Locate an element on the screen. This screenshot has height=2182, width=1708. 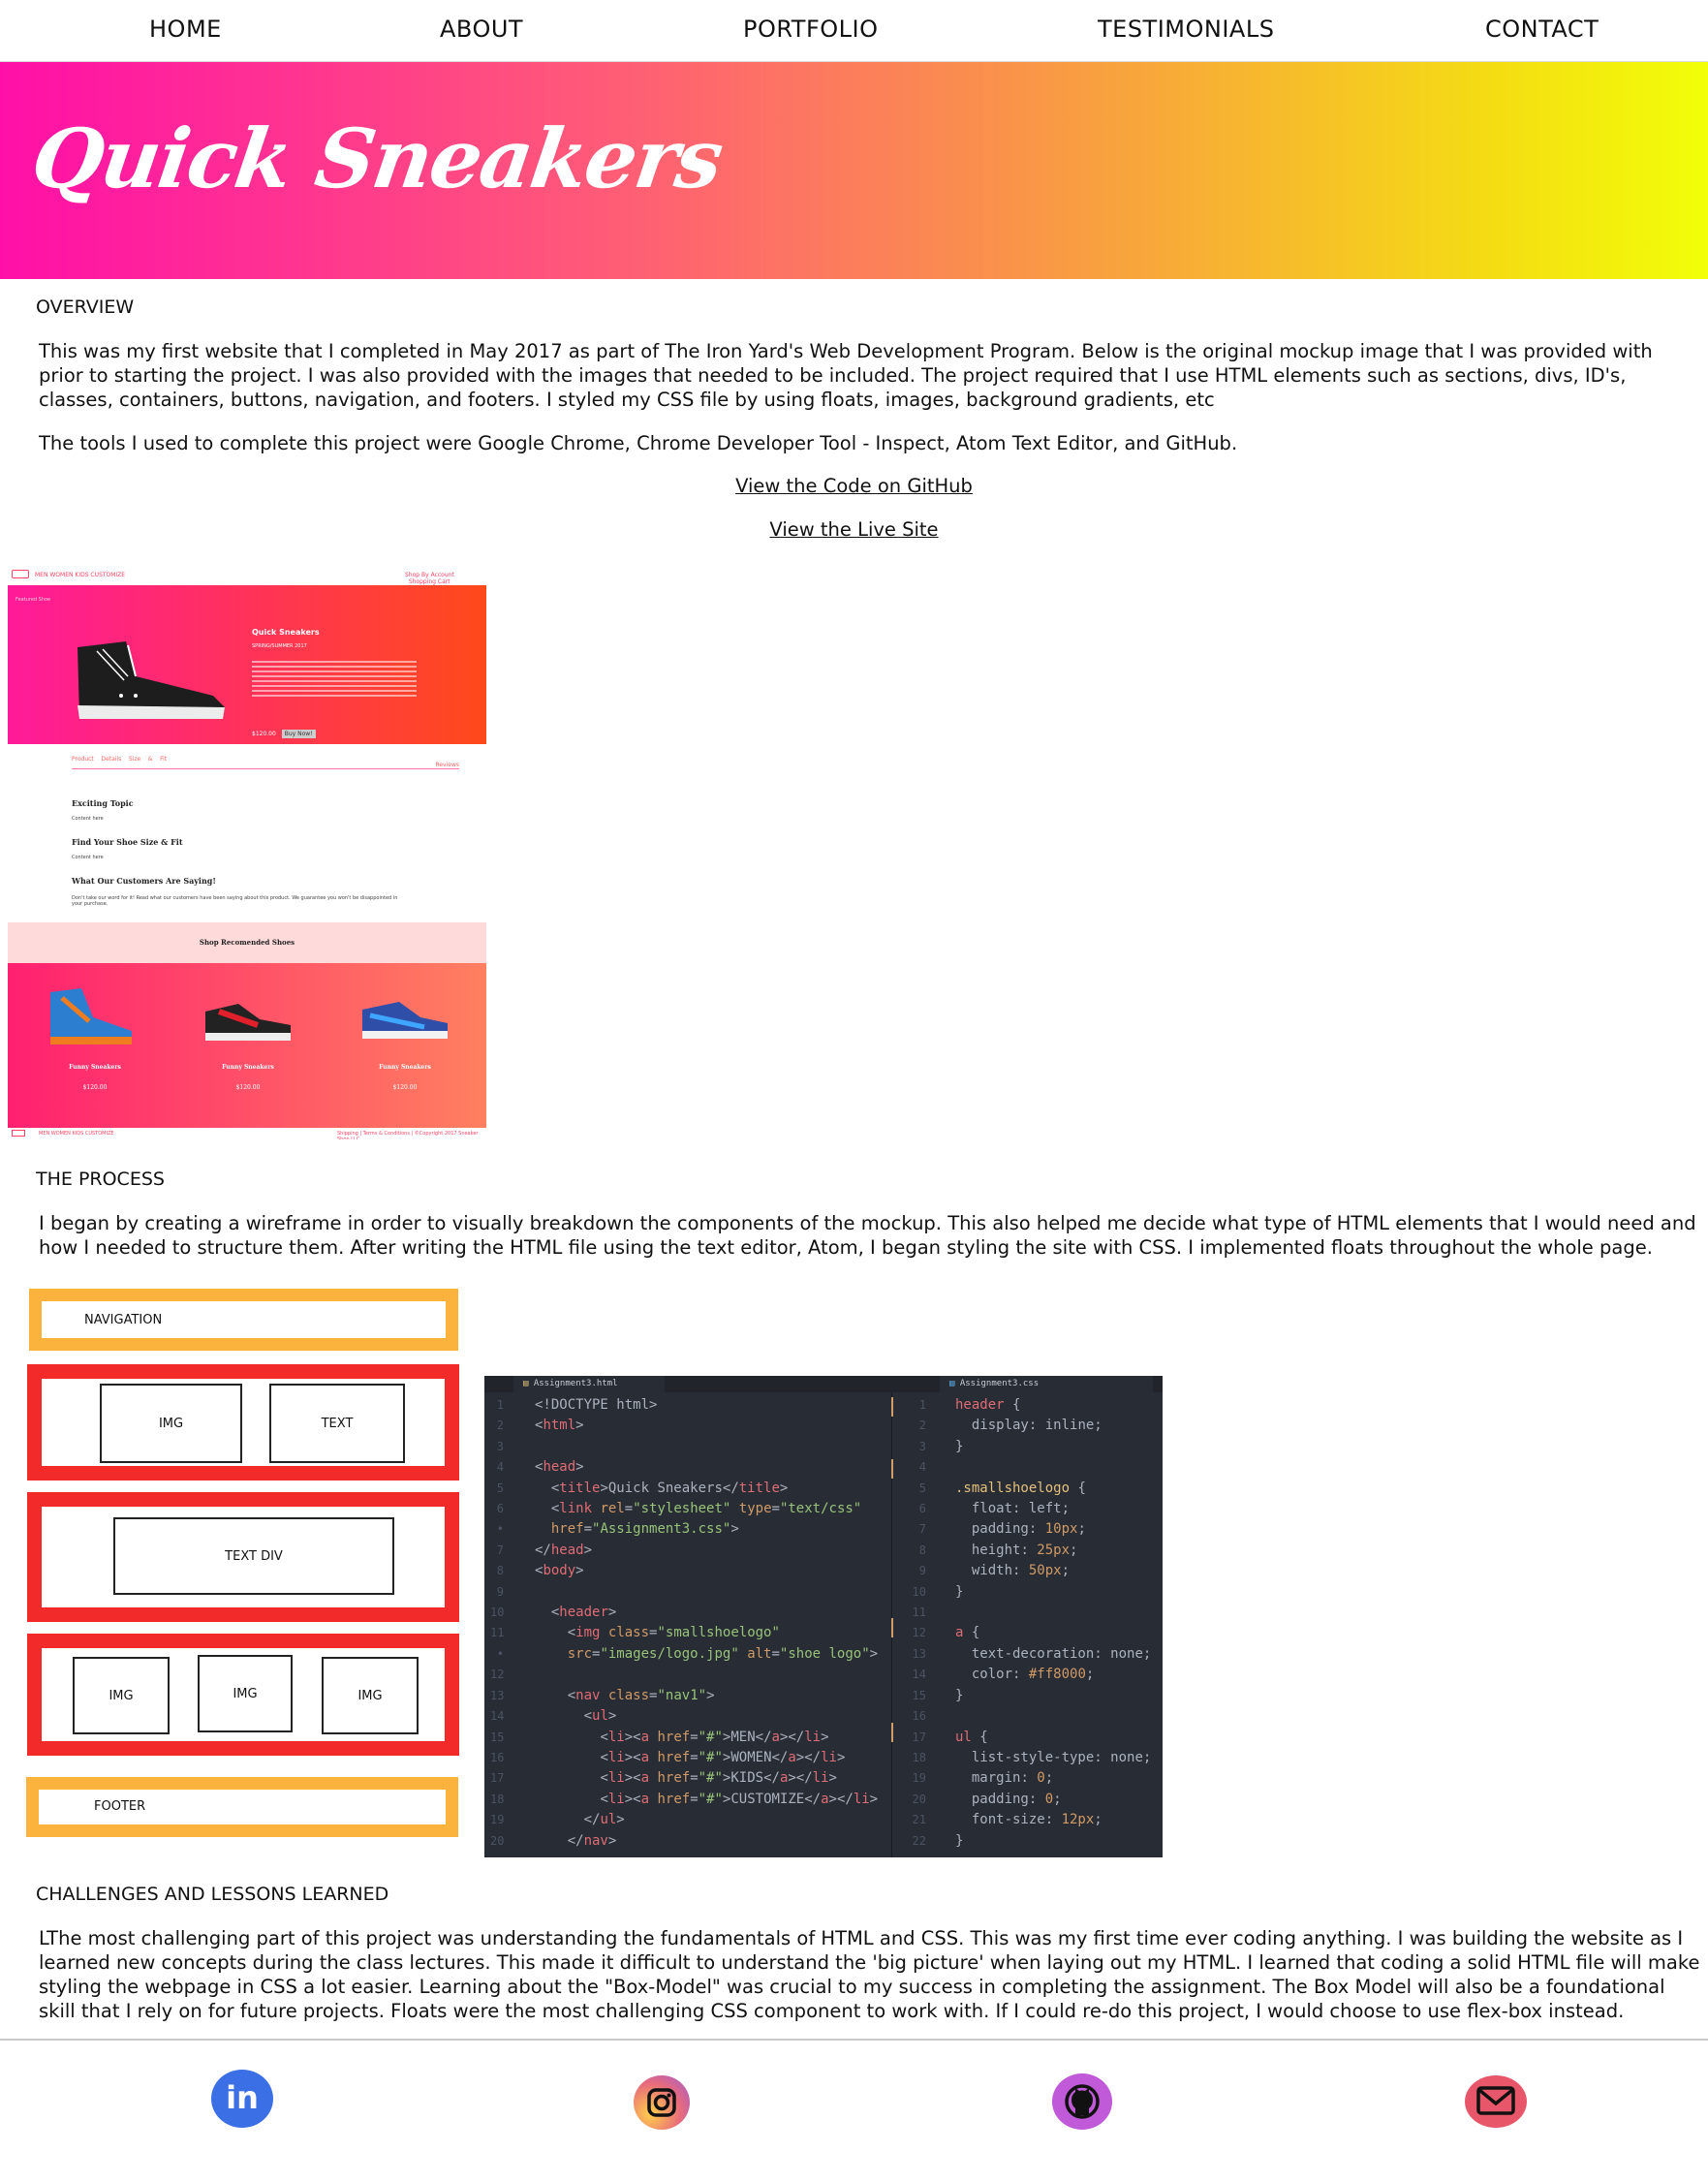
sneaker-navy-image is located at coordinates (405, 1020).